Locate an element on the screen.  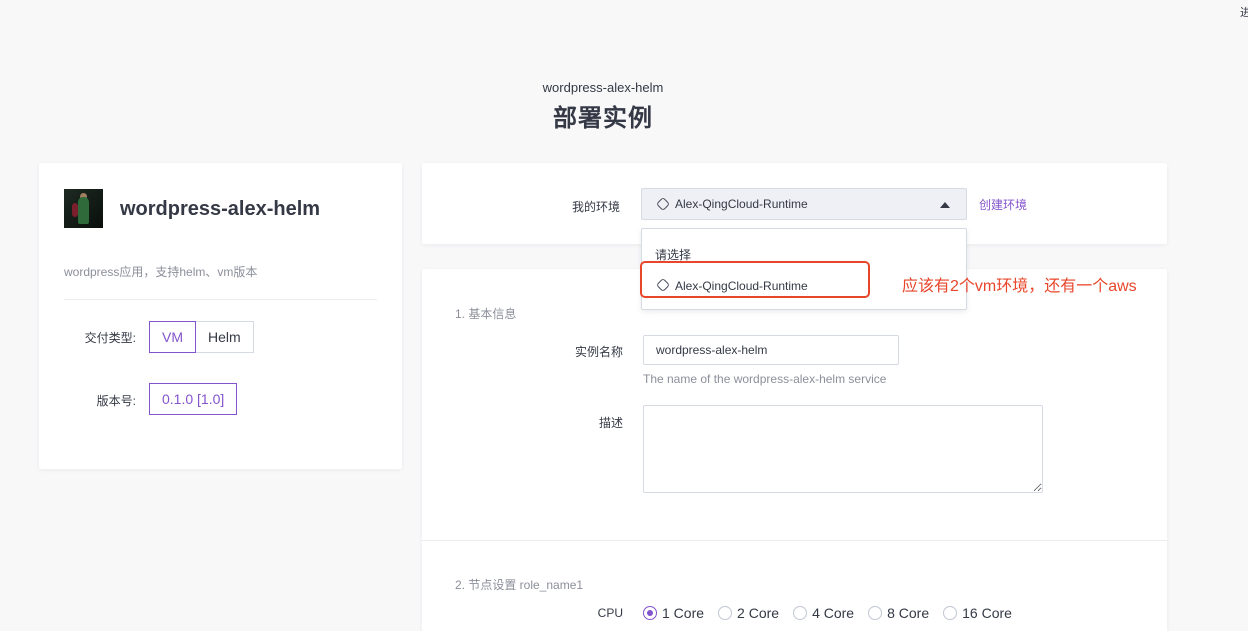
environment-select: Alex-QingCloud-Runtime is located at coordinates (804, 204).